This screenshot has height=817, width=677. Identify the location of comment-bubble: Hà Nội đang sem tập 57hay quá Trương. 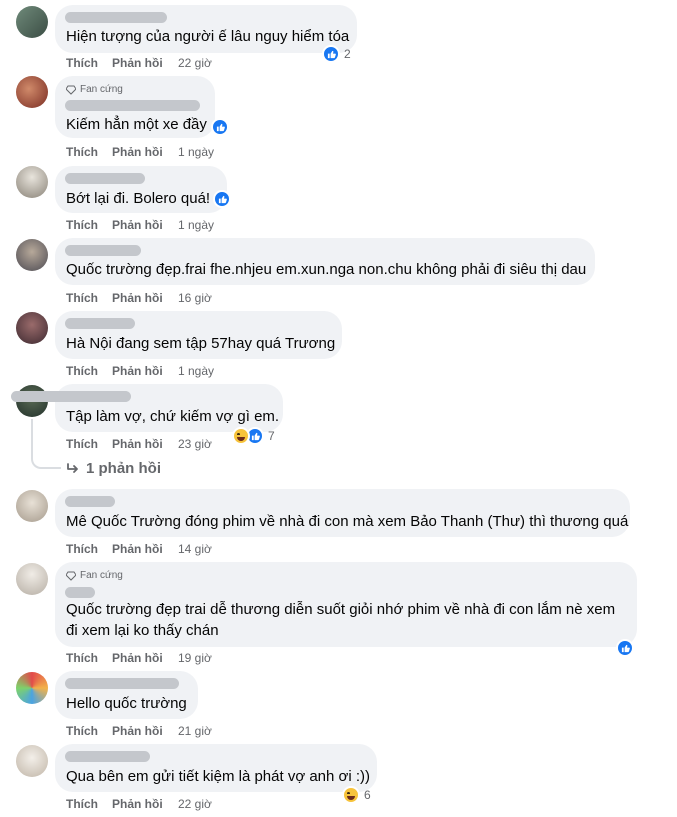
(198, 335).